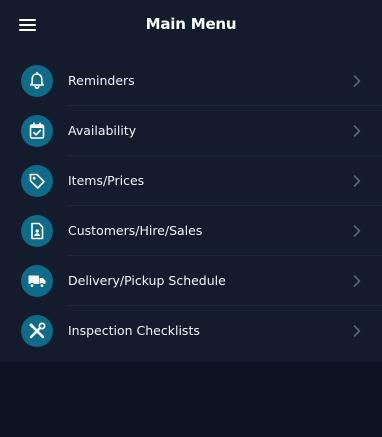  I want to click on page-title: Main Menu, so click(191, 24).